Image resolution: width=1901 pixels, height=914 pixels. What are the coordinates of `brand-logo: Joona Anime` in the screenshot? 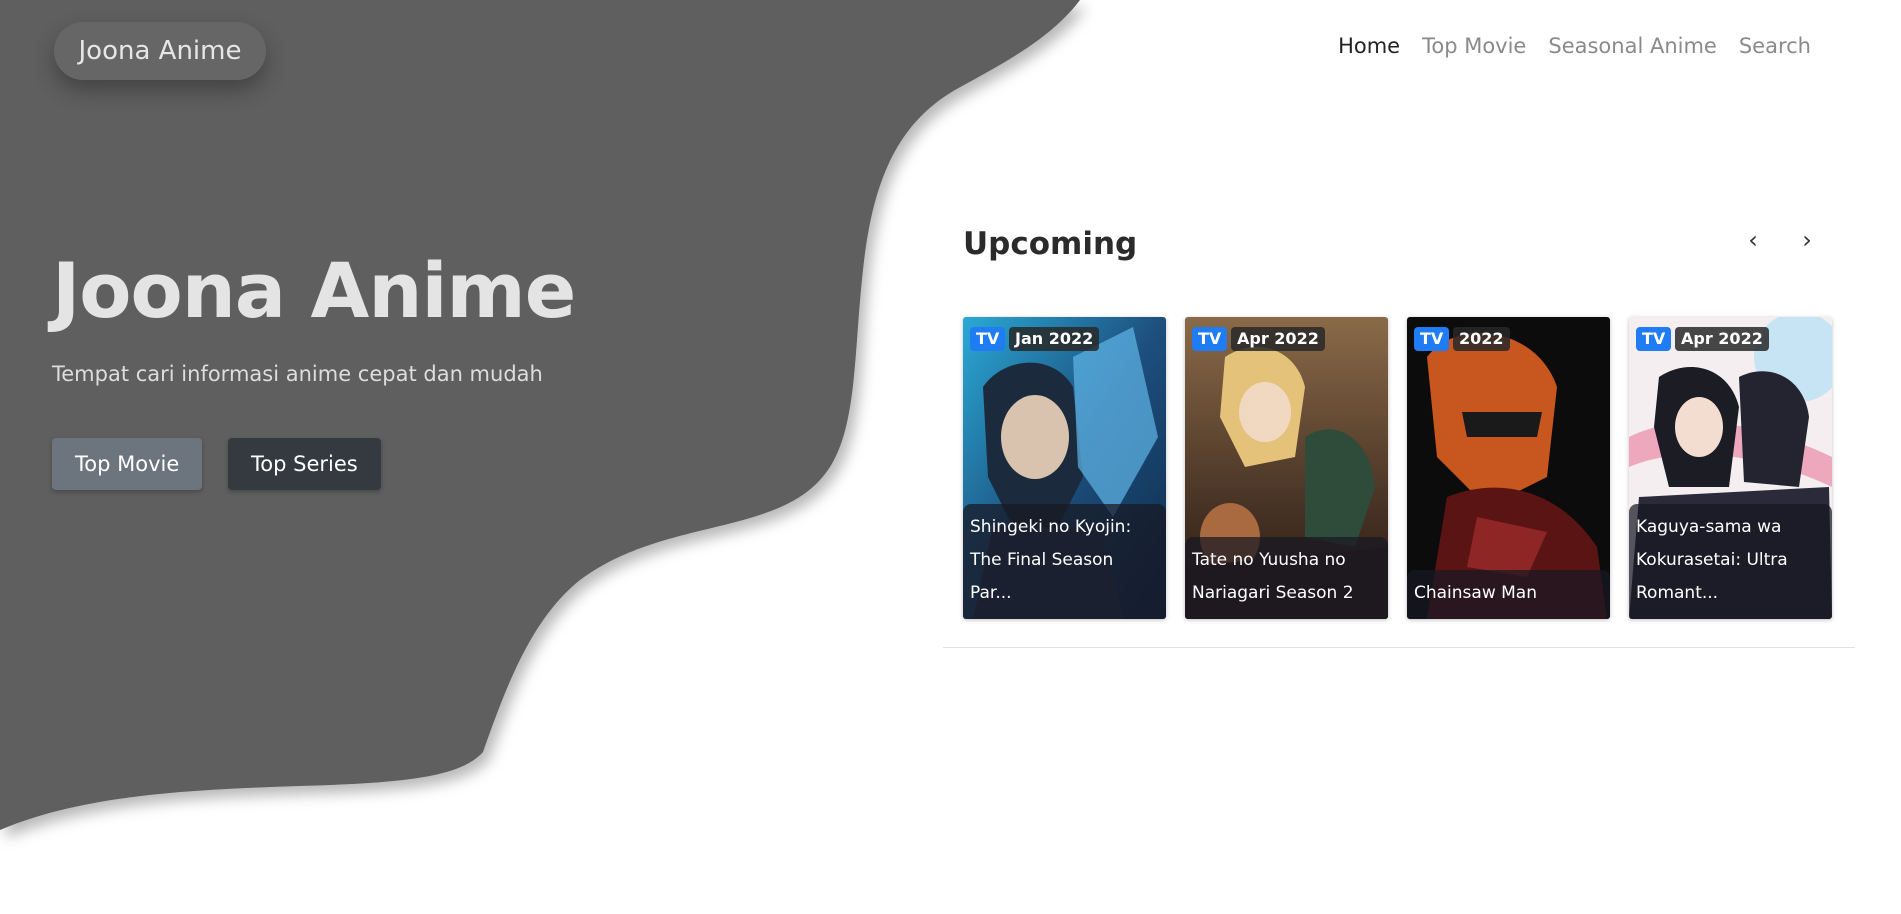 It's located at (160, 51).